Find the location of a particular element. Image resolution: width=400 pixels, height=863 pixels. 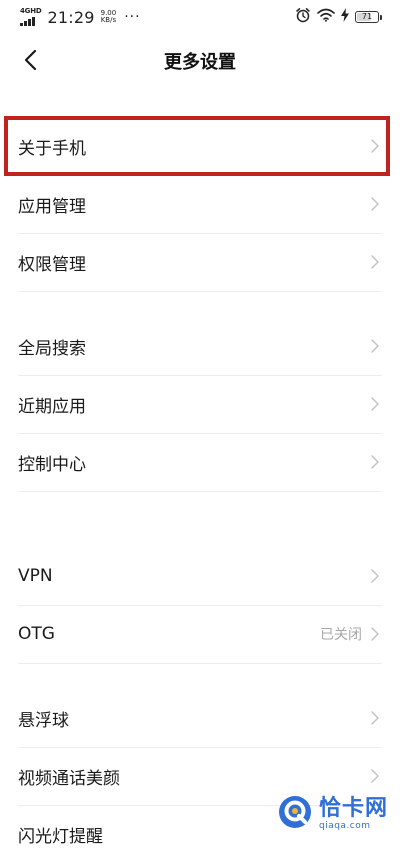

app-management-item: 应用管理 is located at coordinates (200, 204).